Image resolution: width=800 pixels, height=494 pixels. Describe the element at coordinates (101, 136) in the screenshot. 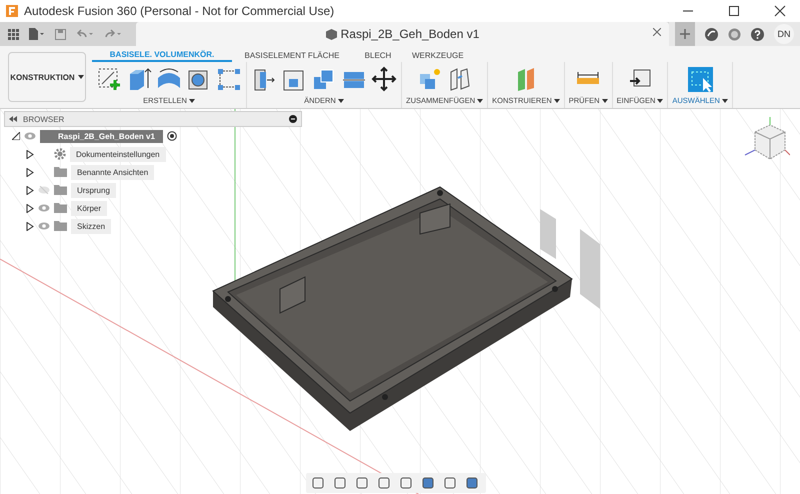

I see `component-label: Raspi_2B_Geh_Boden v1` at that location.